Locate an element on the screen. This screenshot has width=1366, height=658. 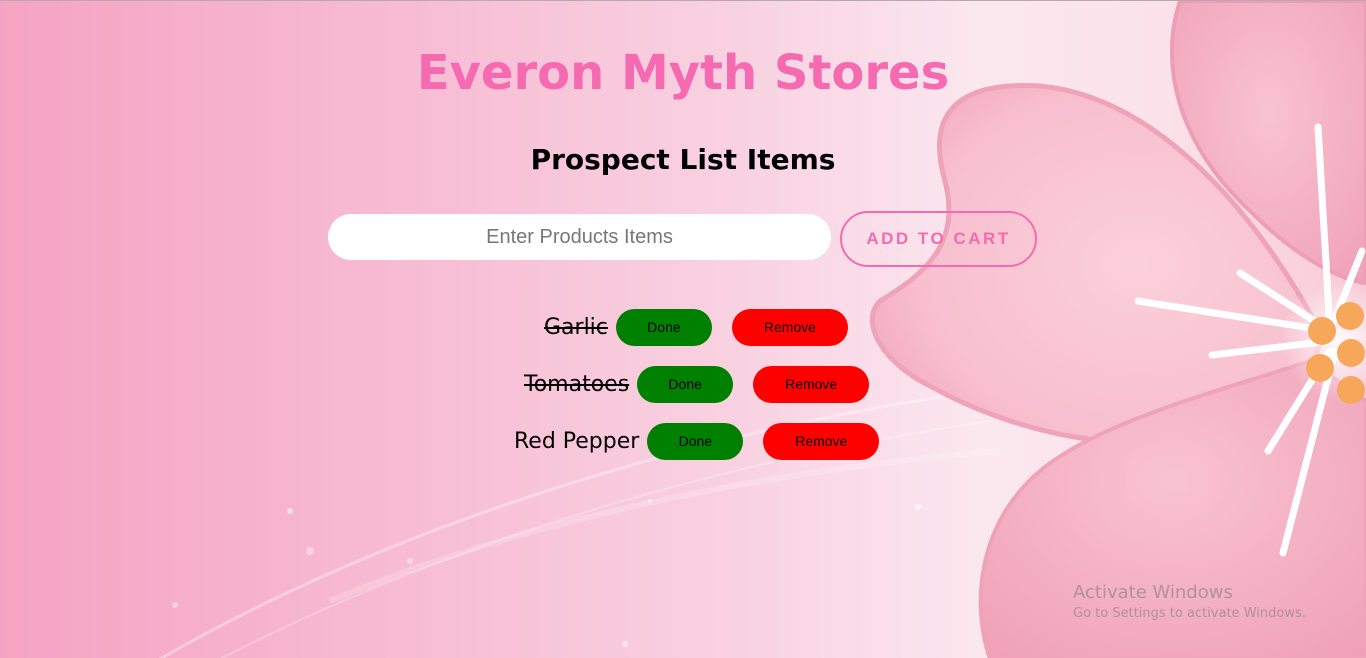
product-item-input is located at coordinates (579, 237).